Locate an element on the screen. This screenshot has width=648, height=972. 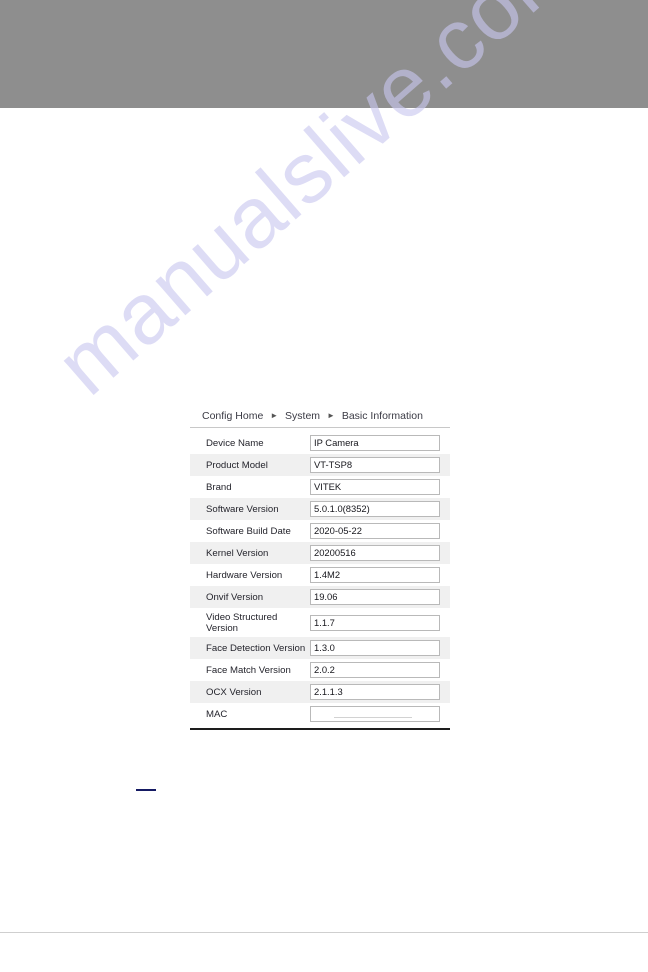
row-label: Product Model is located at coordinates (237, 465).